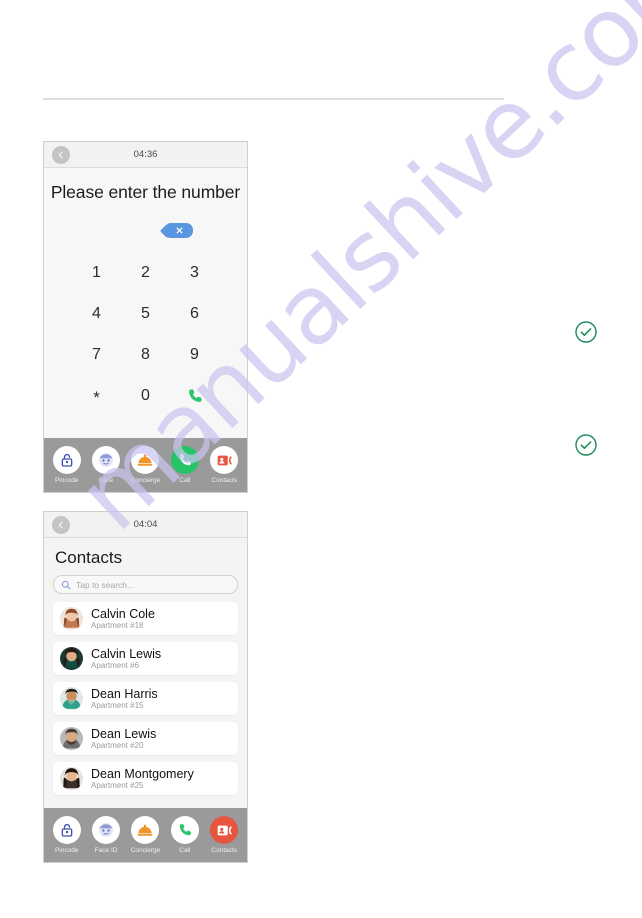  What do you see at coordinates (194, 354) in the screenshot?
I see `keypad-key-9: 9` at bounding box center [194, 354].